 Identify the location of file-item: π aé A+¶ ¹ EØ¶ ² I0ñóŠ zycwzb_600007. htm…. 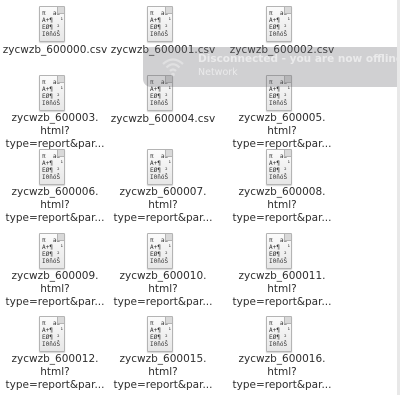
(163, 187).